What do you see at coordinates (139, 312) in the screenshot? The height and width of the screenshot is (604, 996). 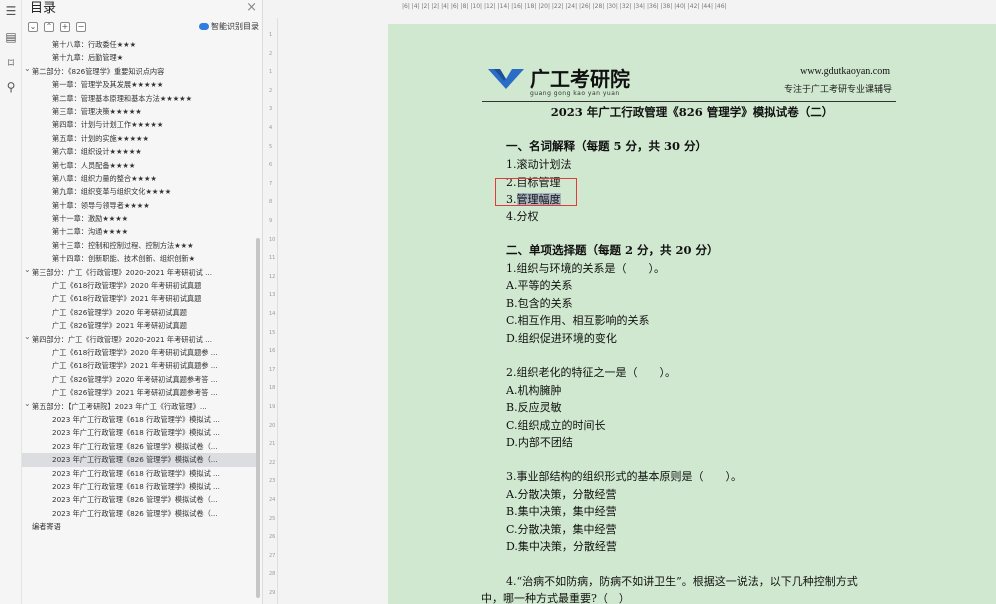 I see `outline-item: 广工《826管理学》2020 年考研初试真题` at bounding box center [139, 312].